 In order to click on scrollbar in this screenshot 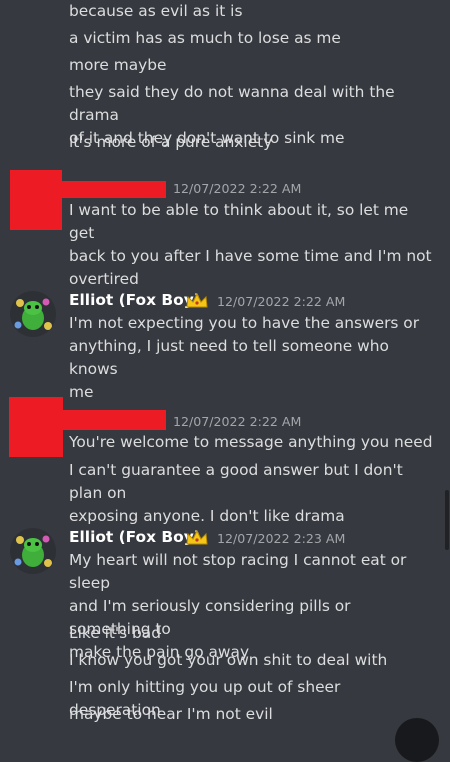, I will do `click(447, 520)`.